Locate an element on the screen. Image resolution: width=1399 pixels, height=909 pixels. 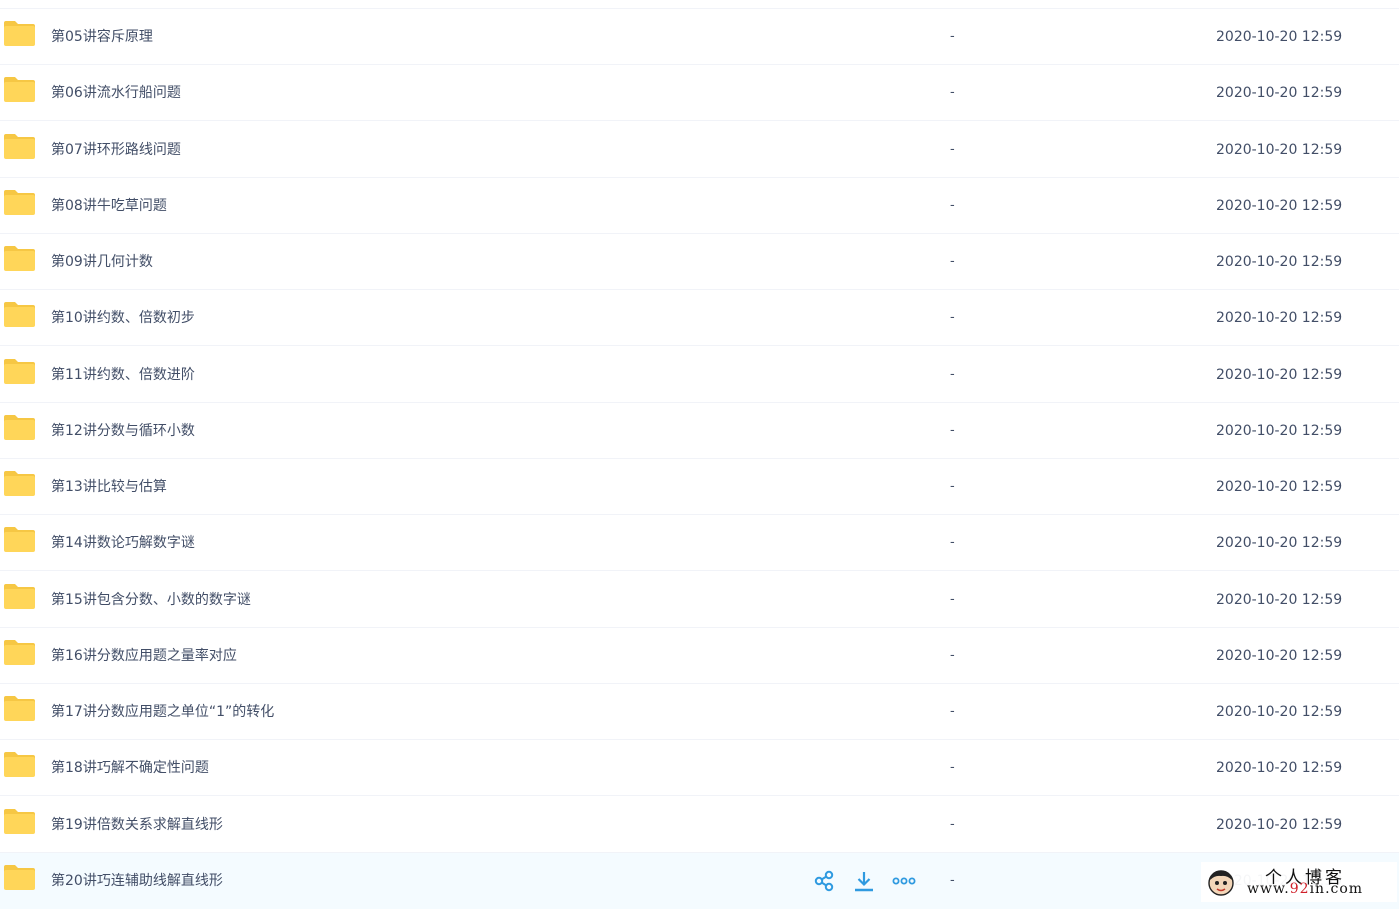
file-row: 第10讲约数、倍数初步 - 2020-10-20 12:59 is located at coordinates (699, 318).